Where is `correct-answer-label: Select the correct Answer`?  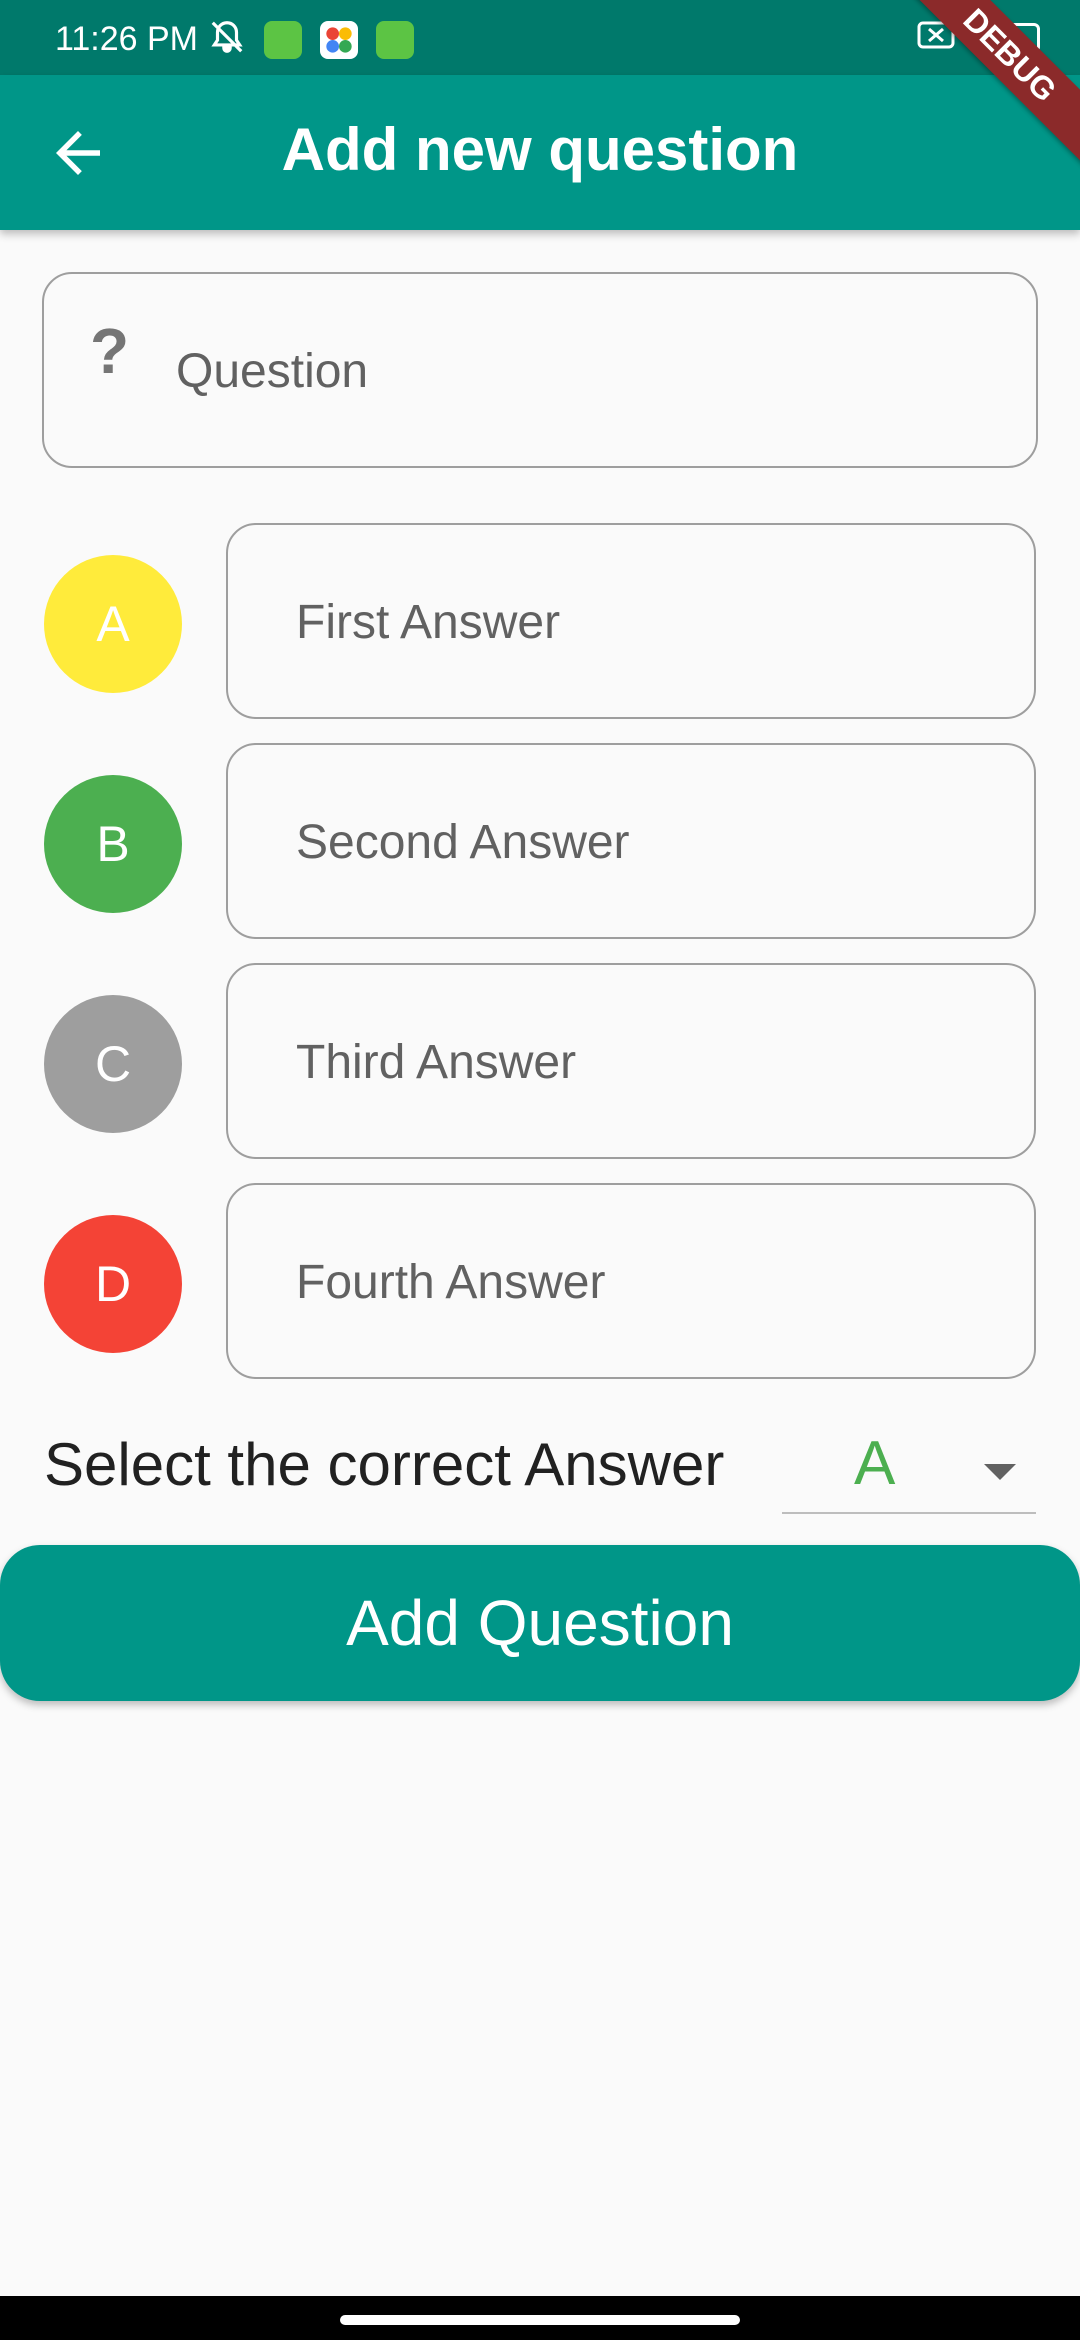
correct-answer-label: Select the correct Answer is located at coordinates (384, 1464).